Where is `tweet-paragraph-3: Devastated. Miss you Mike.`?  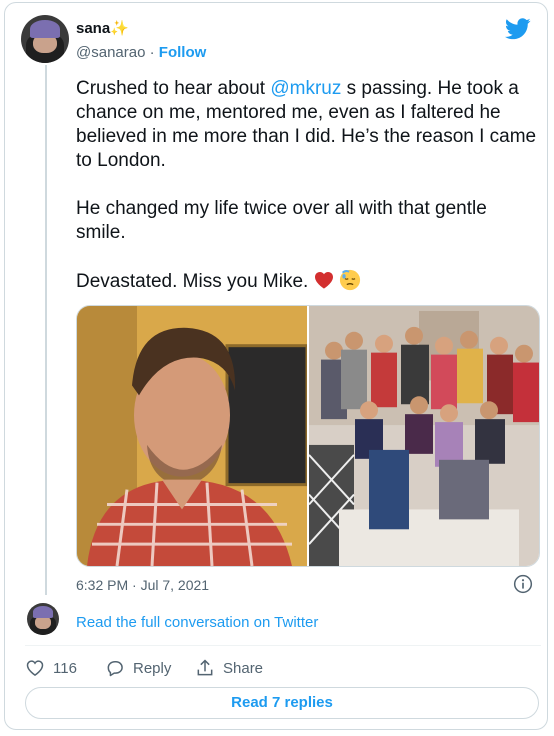 tweet-paragraph-3: Devastated. Miss you Mike. is located at coordinates (307, 281).